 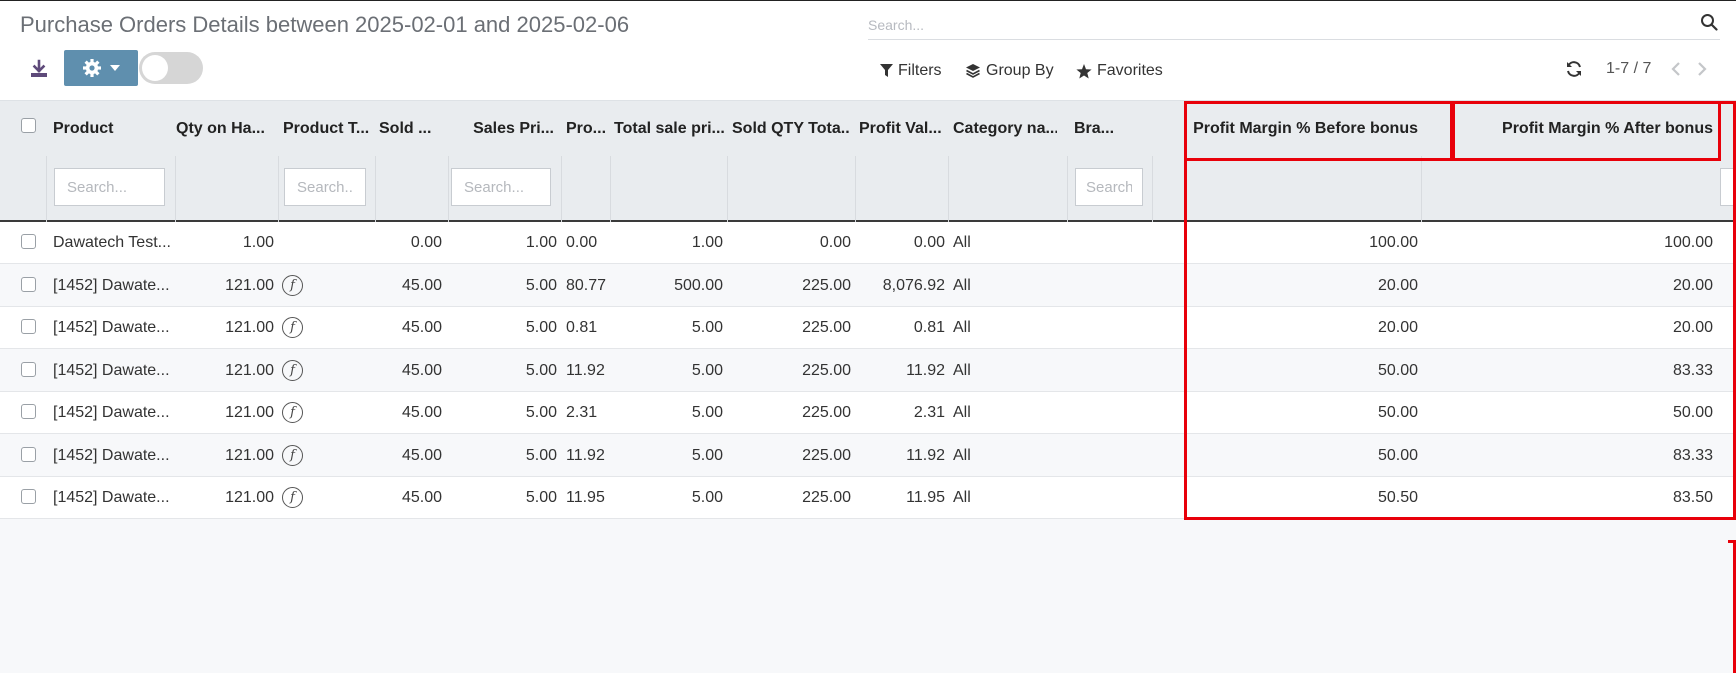 What do you see at coordinates (1702, 69) in the screenshot?
I see `chevron-right-icon` at bounding box center [1702, 69].